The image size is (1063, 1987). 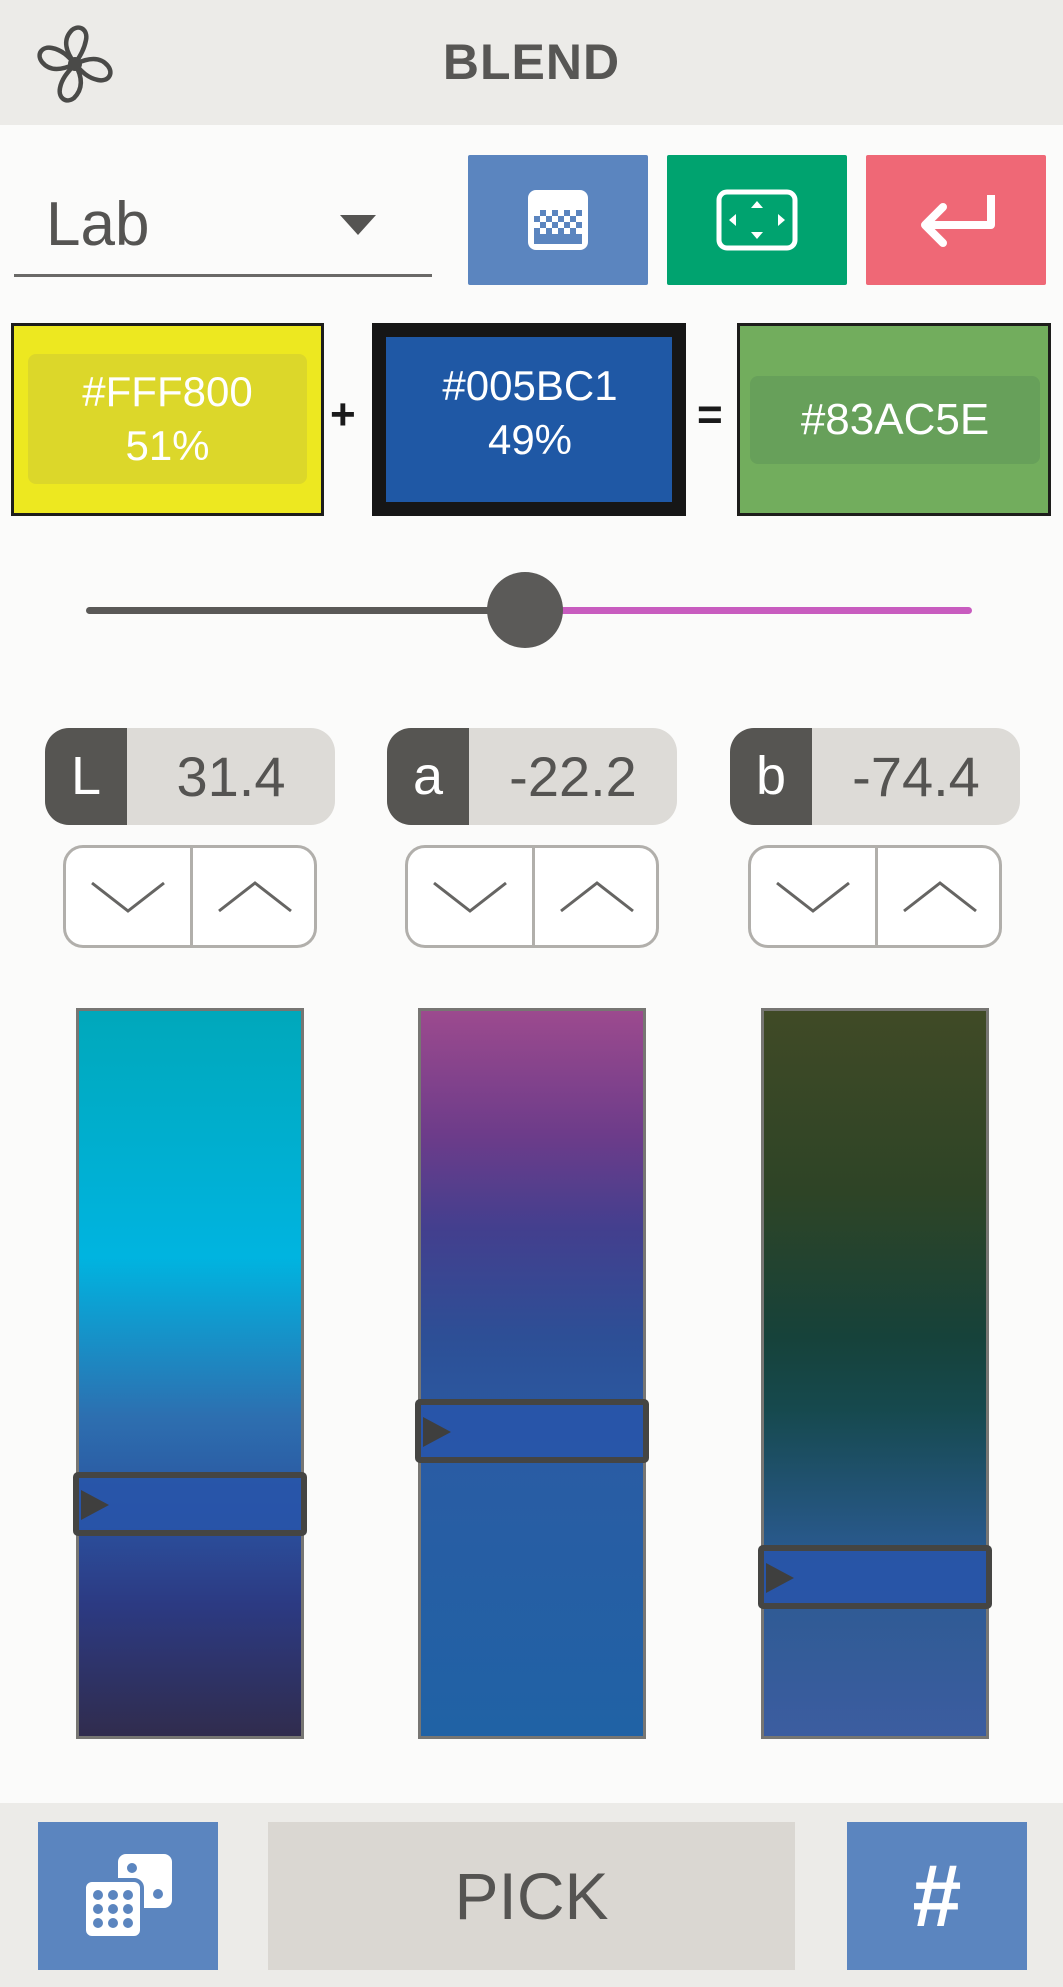 What do you see at coordinates (875, 1373) in the screenshot?
I see `channel-b-gradient-bar` at bounding box center [875, 1373].